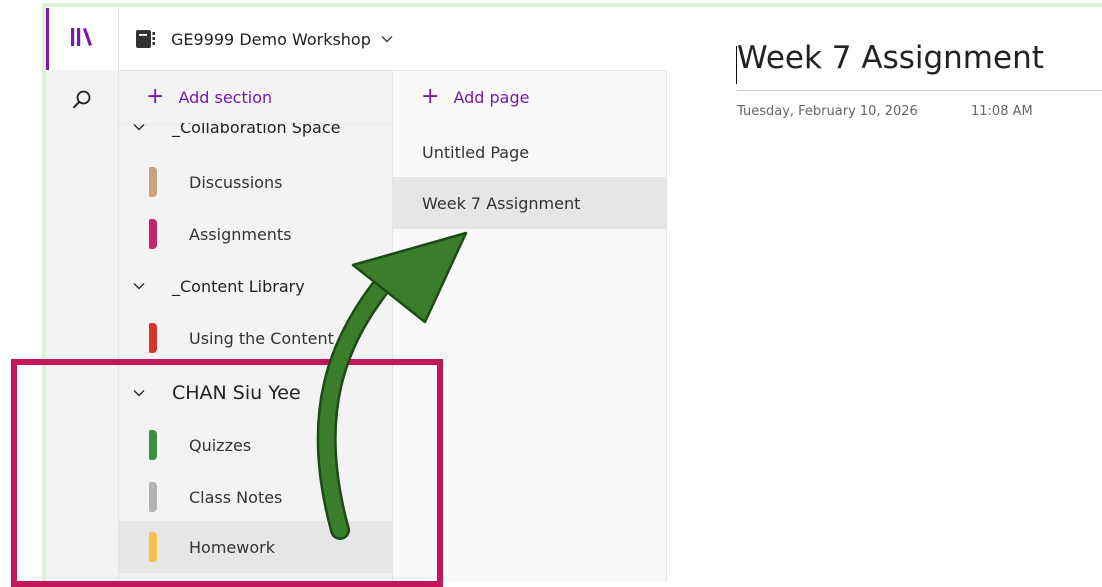 The image size is (1102, 587). What do you see at coordinates (268, 338) in the screenshot?
I see `section-label: Using the Content L` at bounding box center [268, 338].